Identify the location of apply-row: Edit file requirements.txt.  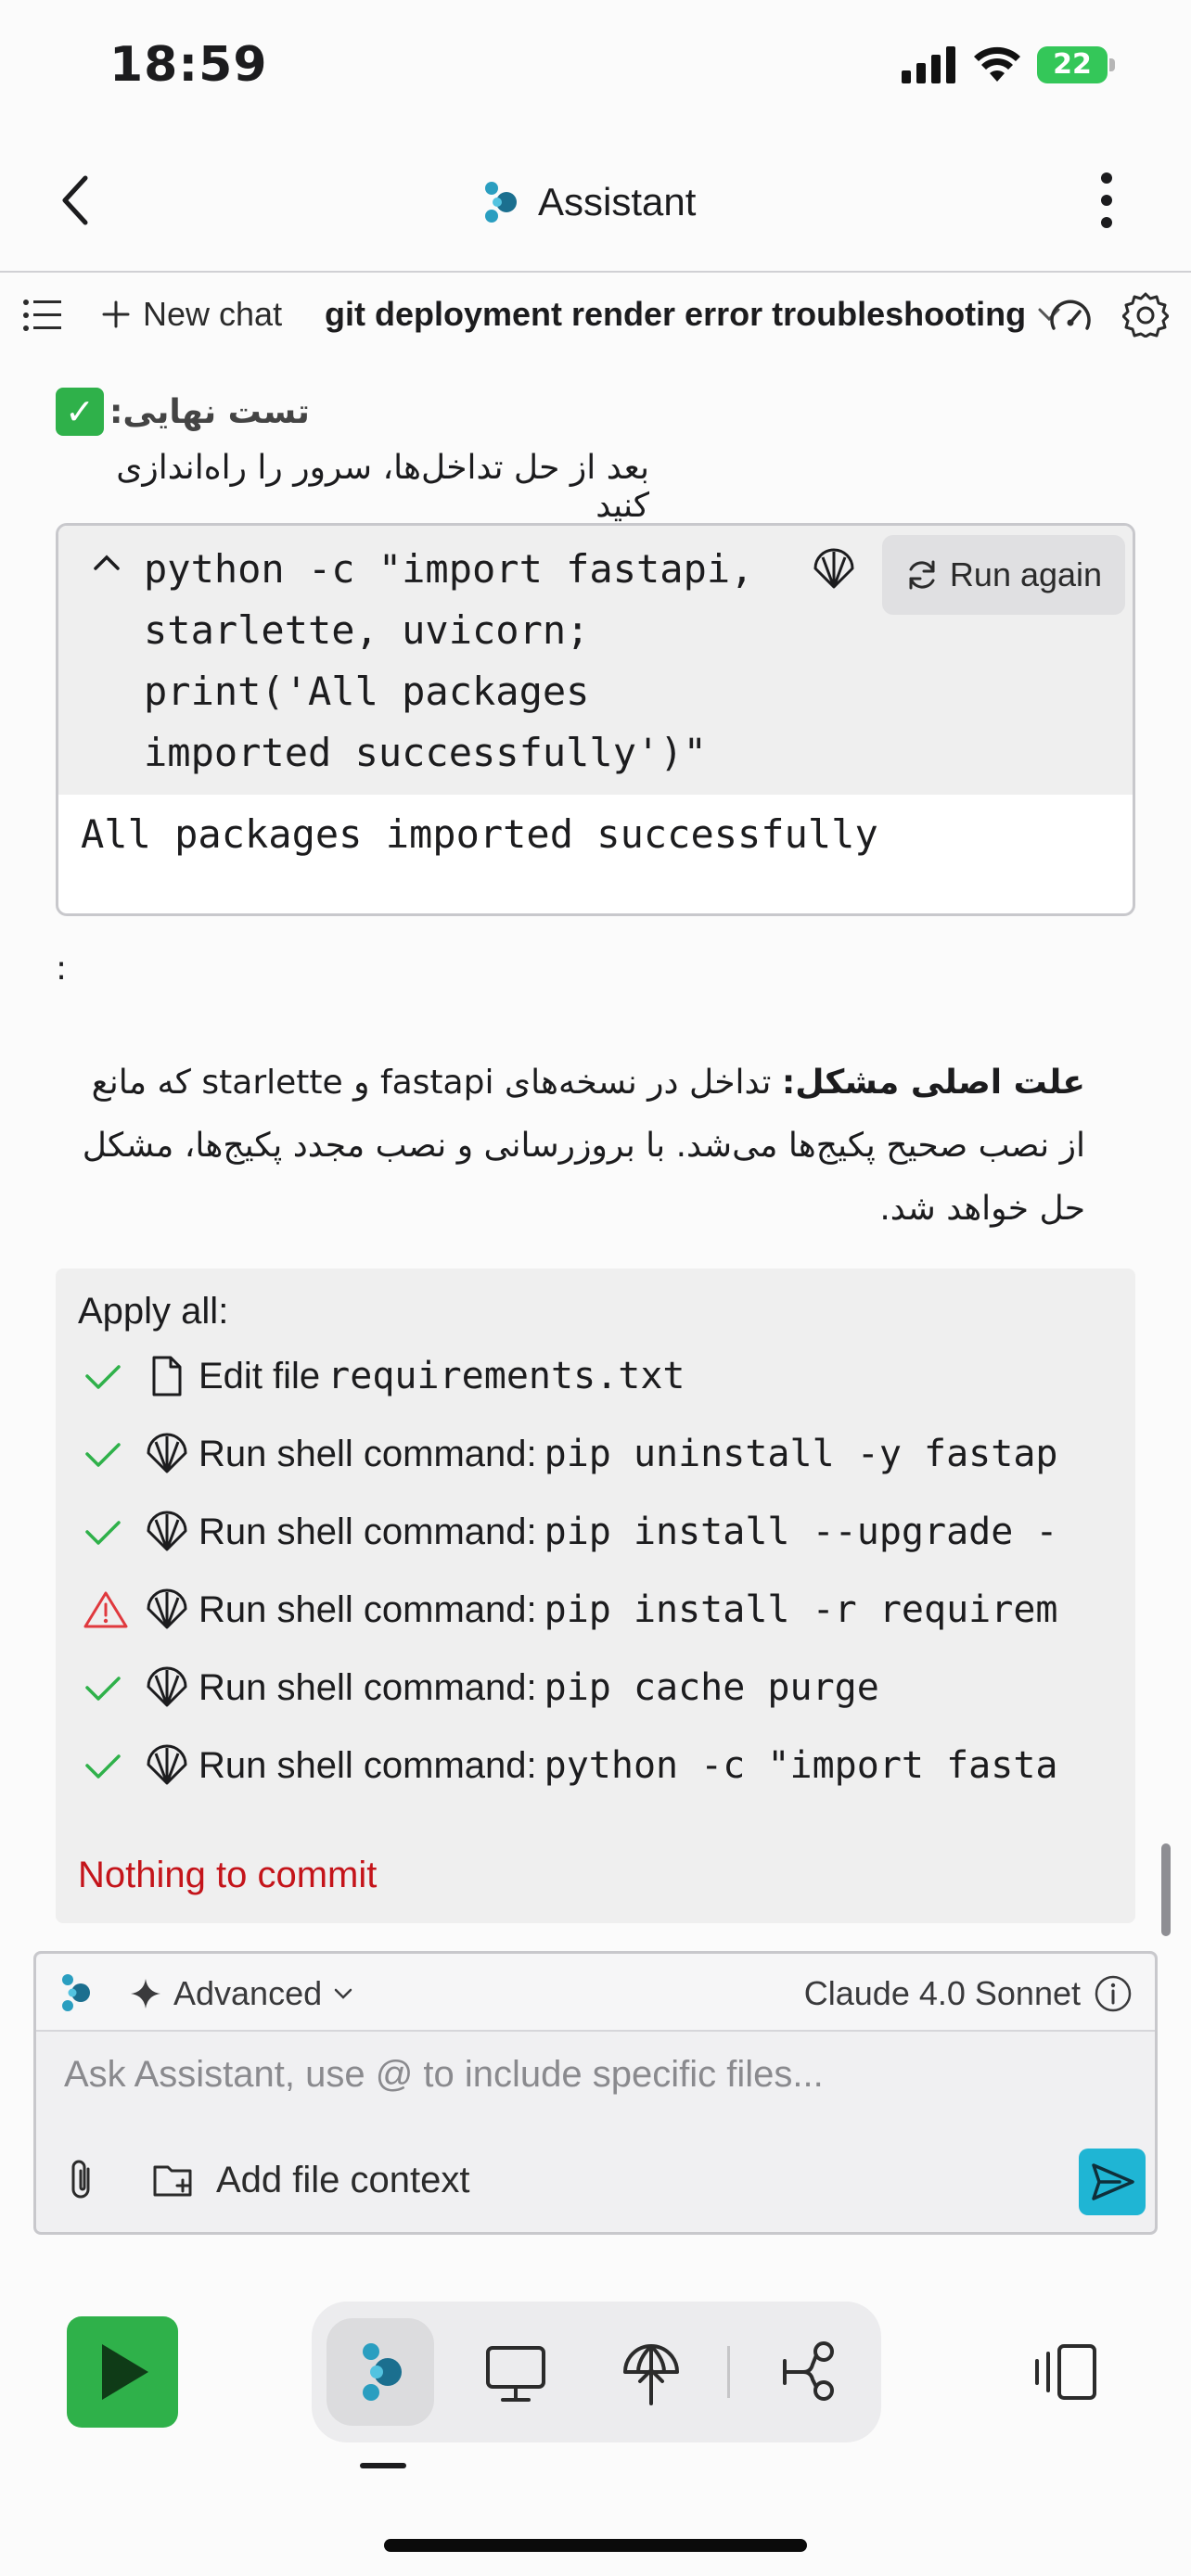
(602, 1376).